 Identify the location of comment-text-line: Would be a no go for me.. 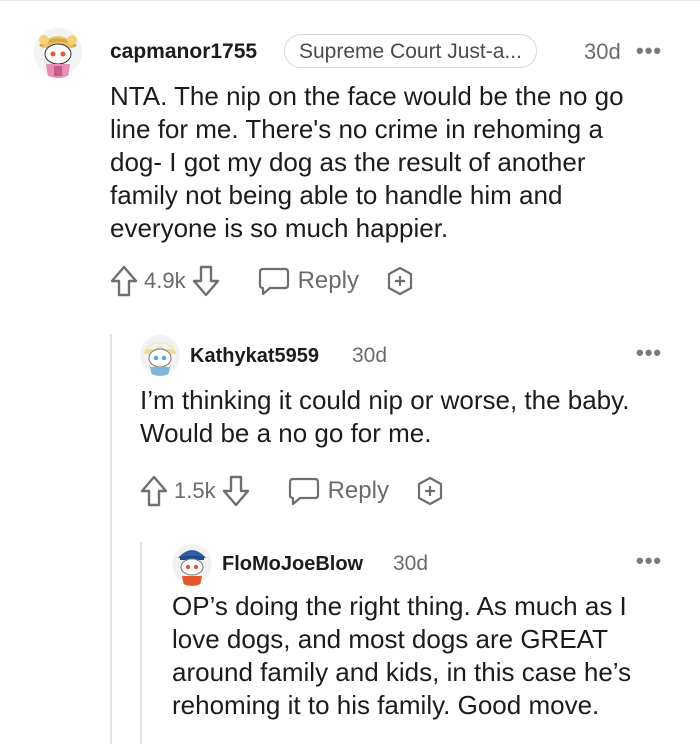
(286, 433).